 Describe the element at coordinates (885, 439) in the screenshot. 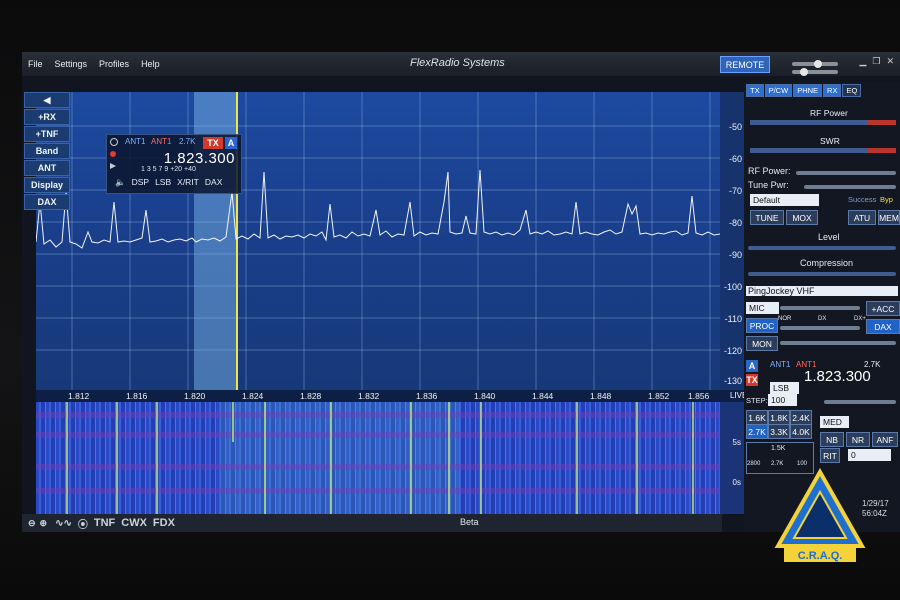

I see `anf-button: ANF` at that location.